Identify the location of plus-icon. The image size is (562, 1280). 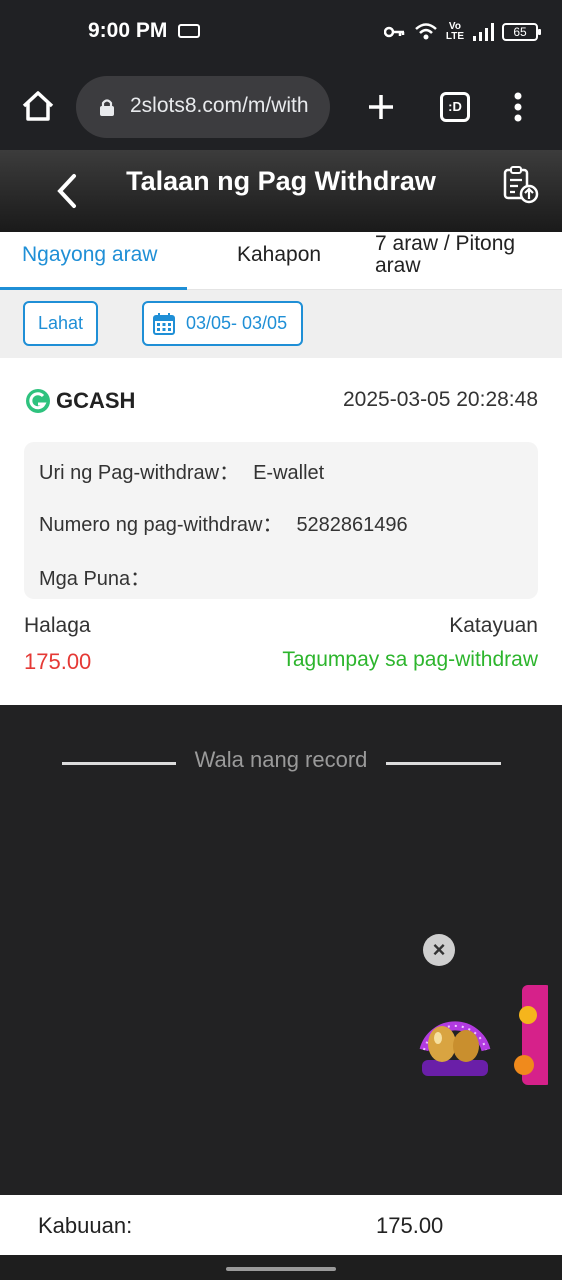
(381, 107).